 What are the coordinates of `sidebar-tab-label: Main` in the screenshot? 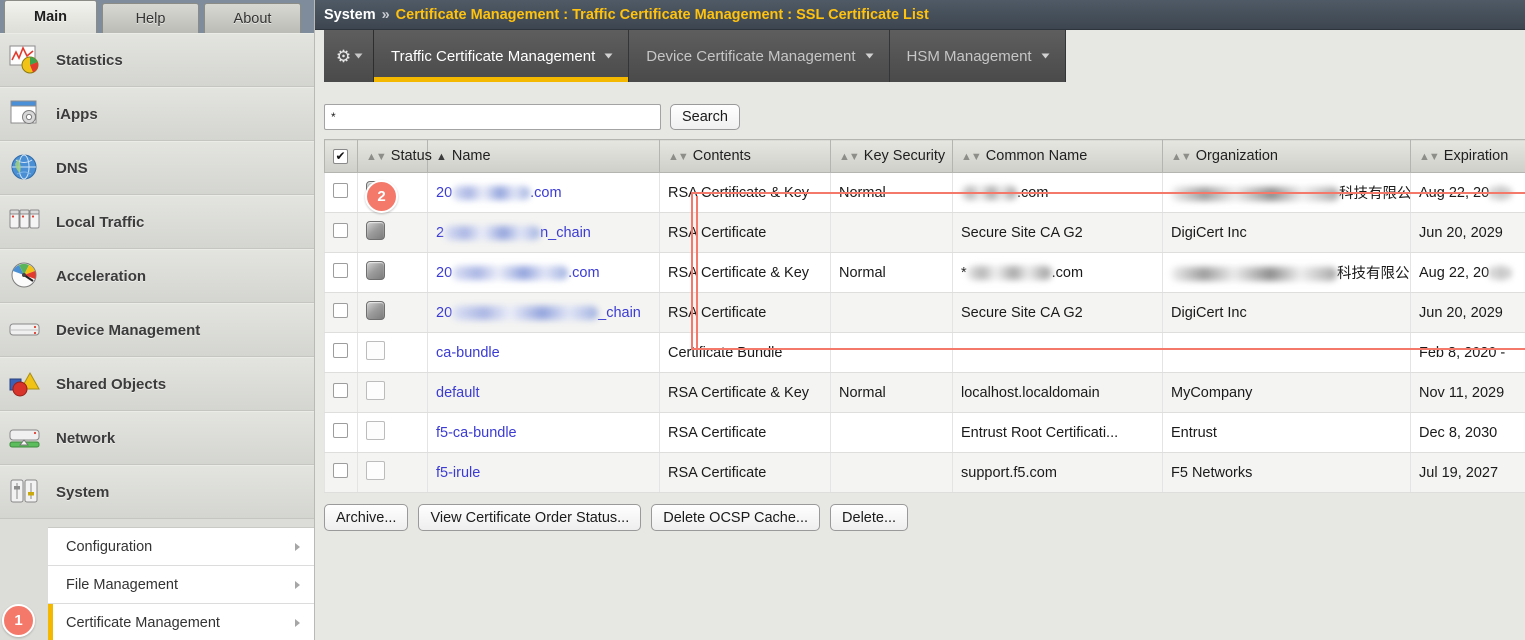 It's located at (50, 17).